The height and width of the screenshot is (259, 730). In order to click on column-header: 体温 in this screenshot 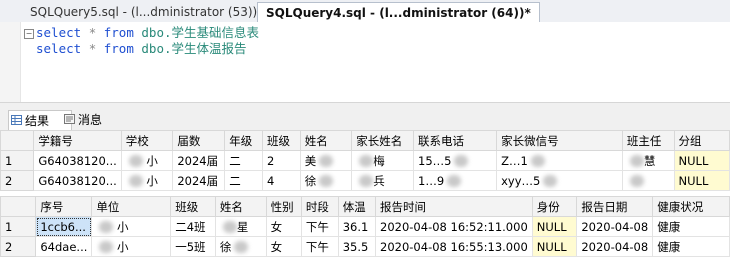, I will do `click(357, 206)`.